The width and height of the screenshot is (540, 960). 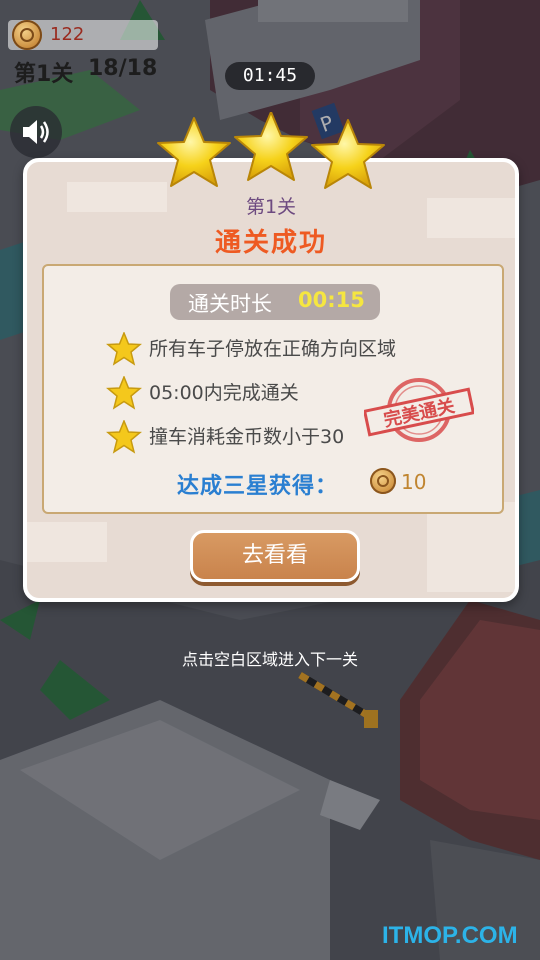 I want to click on condition-text: 05:00内完成通关, so click(x=224, y=393).